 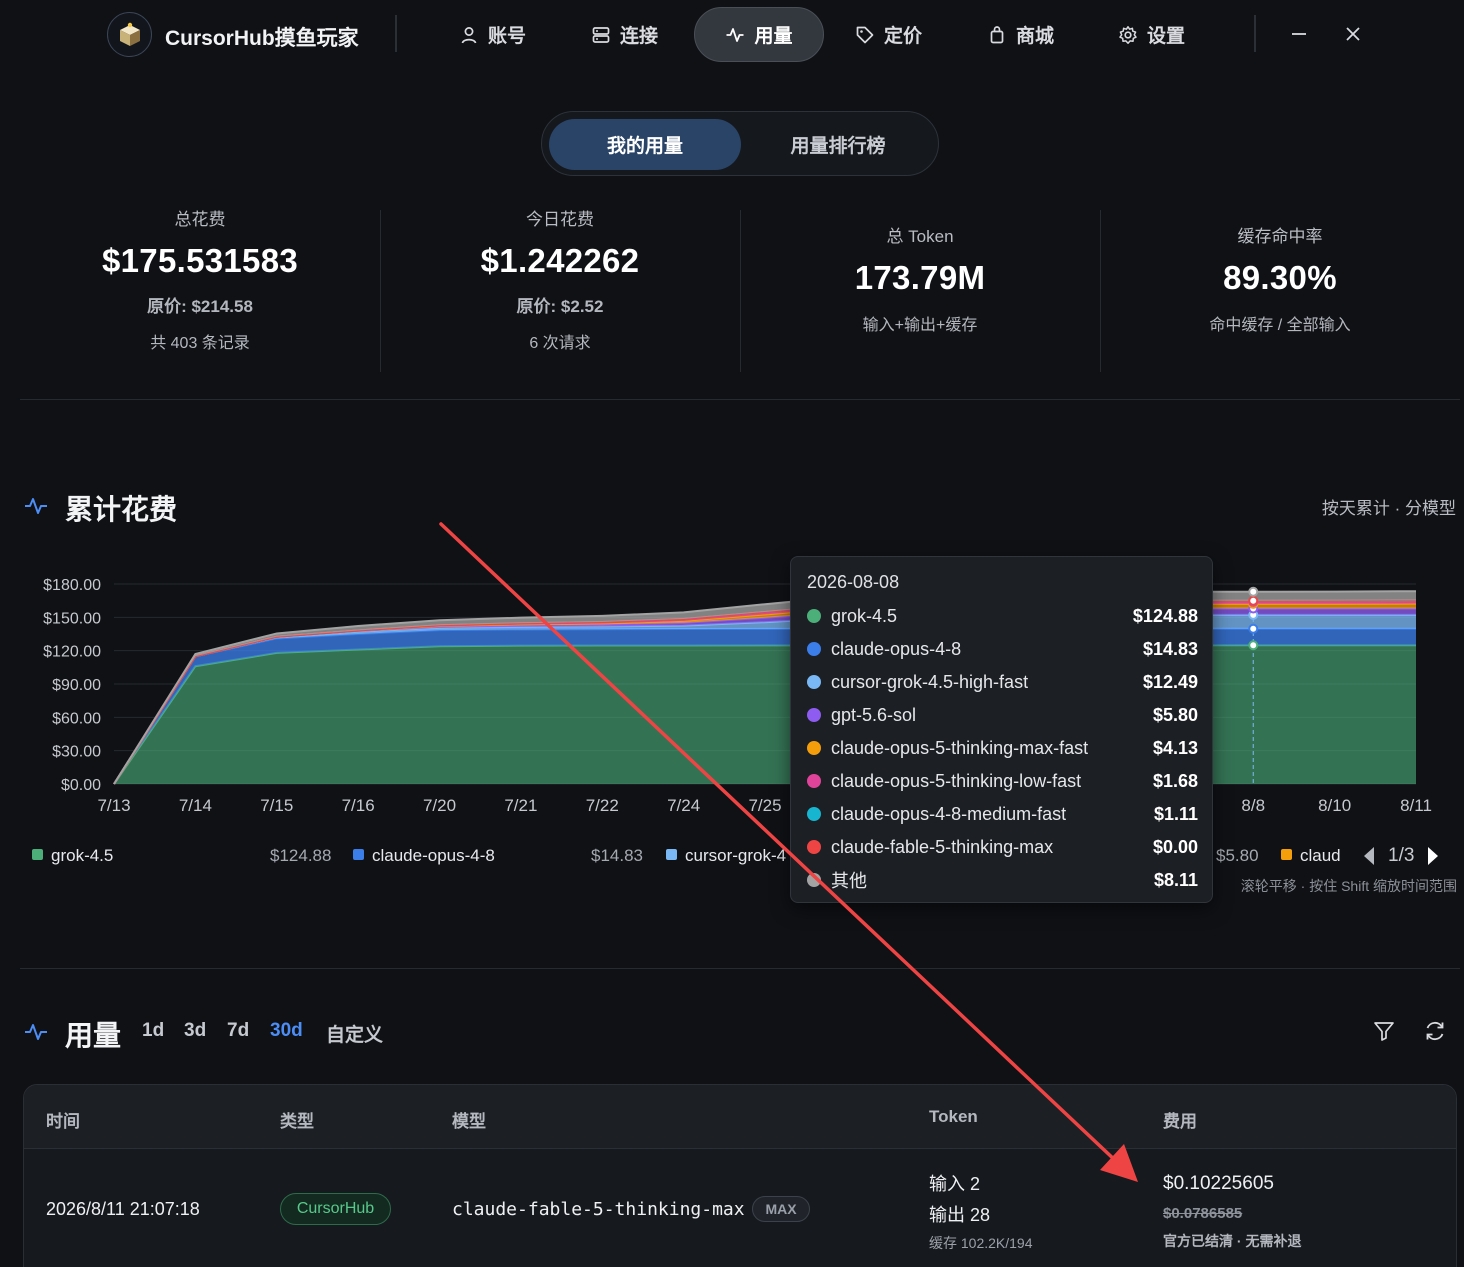 I want to click on nav-store: 商城, so click(x=1020, y=34).